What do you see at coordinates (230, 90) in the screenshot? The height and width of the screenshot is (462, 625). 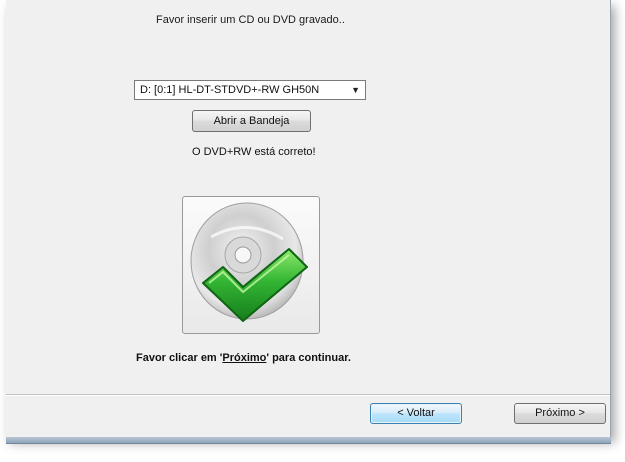 I see `drive-select-value: D: [0:1] HL-DT-STDVD+-RW GH50N` at bounding box center [230, 90].